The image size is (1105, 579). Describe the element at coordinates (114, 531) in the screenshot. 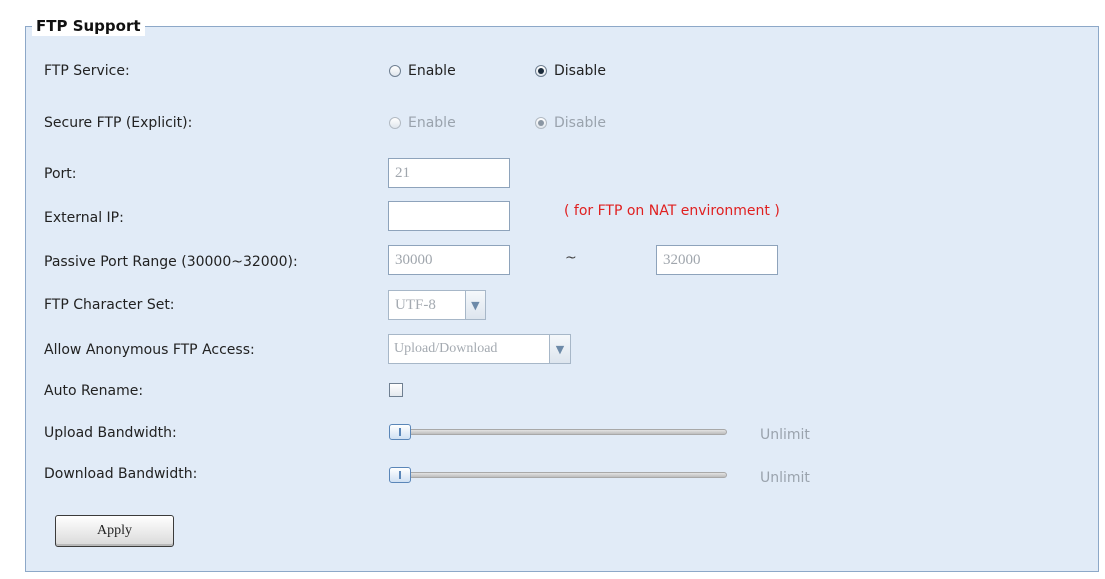

I see `apply-button: Apply` at that location.